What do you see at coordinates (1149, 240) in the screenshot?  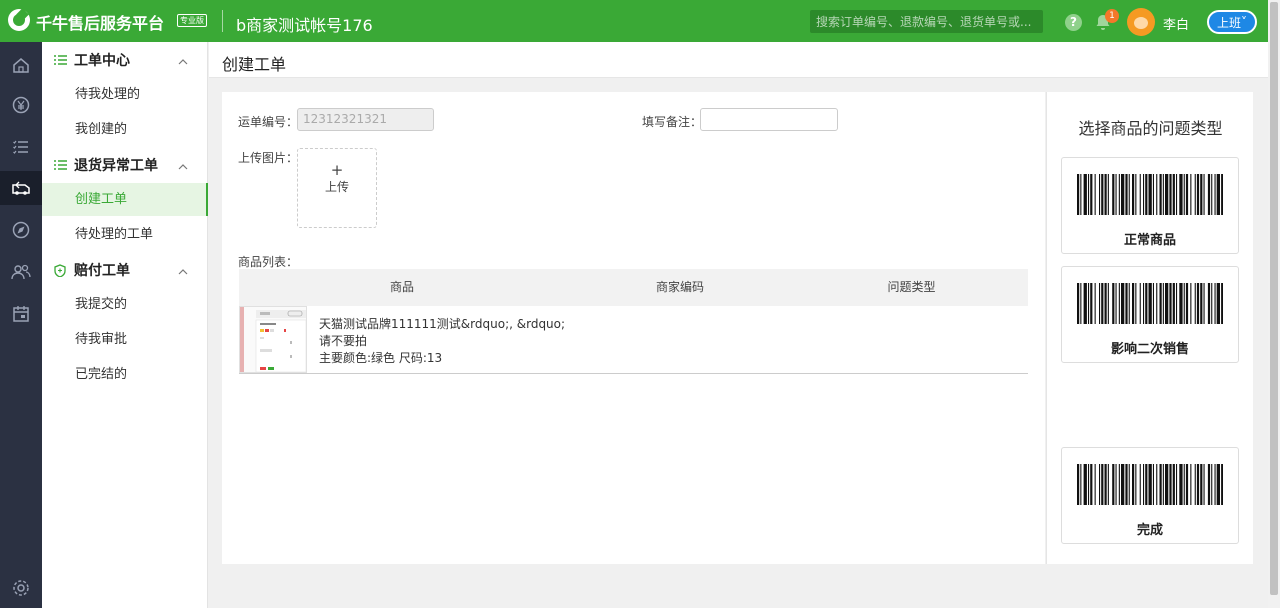 I see `barcode-card-label: 正常商品` at bounding box center [1149, 240].